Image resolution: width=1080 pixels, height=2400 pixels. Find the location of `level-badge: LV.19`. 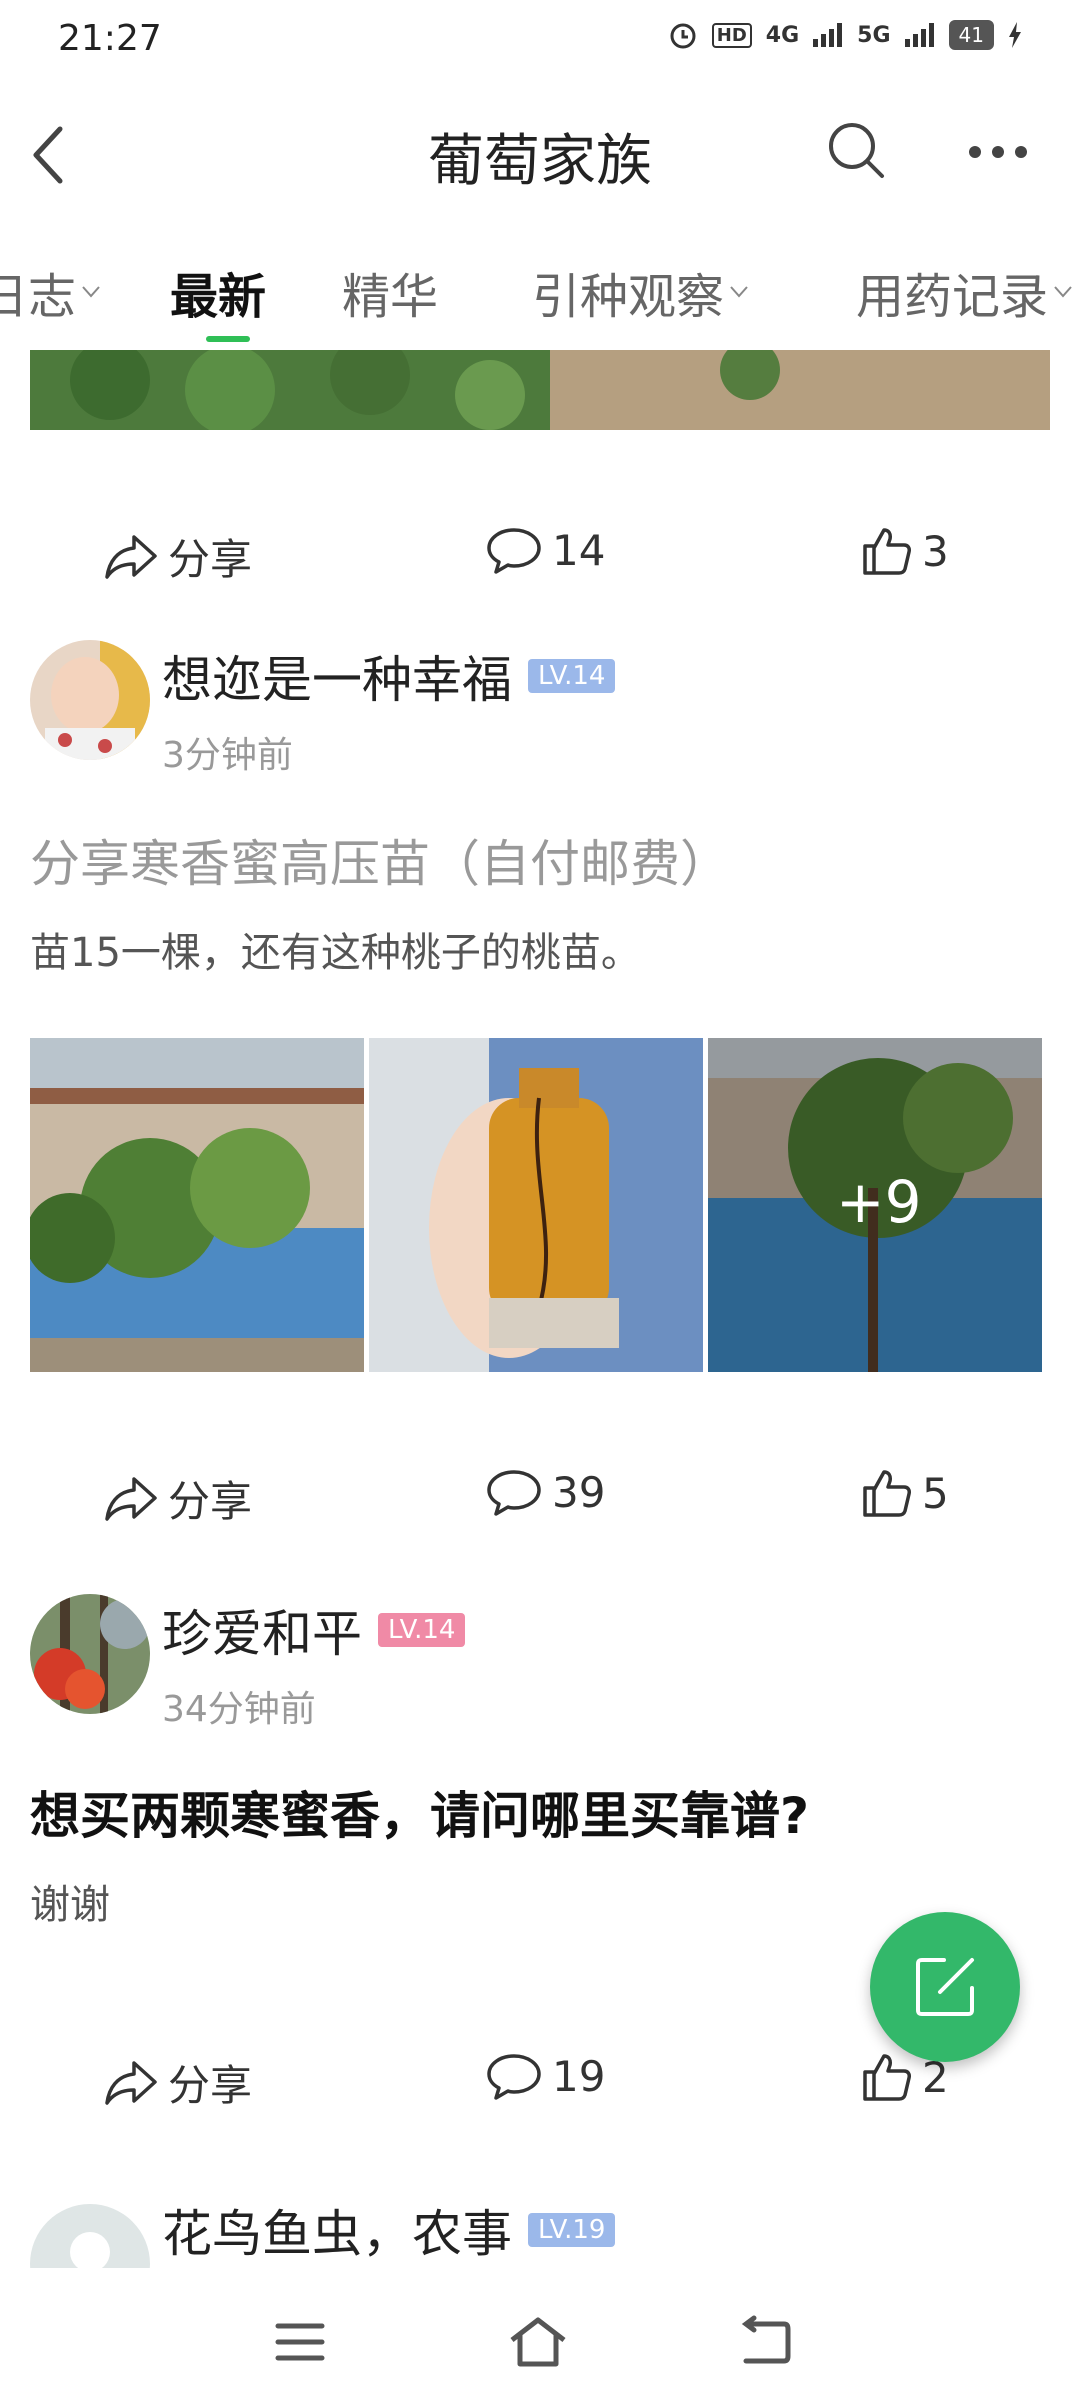

level-badge: LV.19 is located at coordinates (572, 2230).